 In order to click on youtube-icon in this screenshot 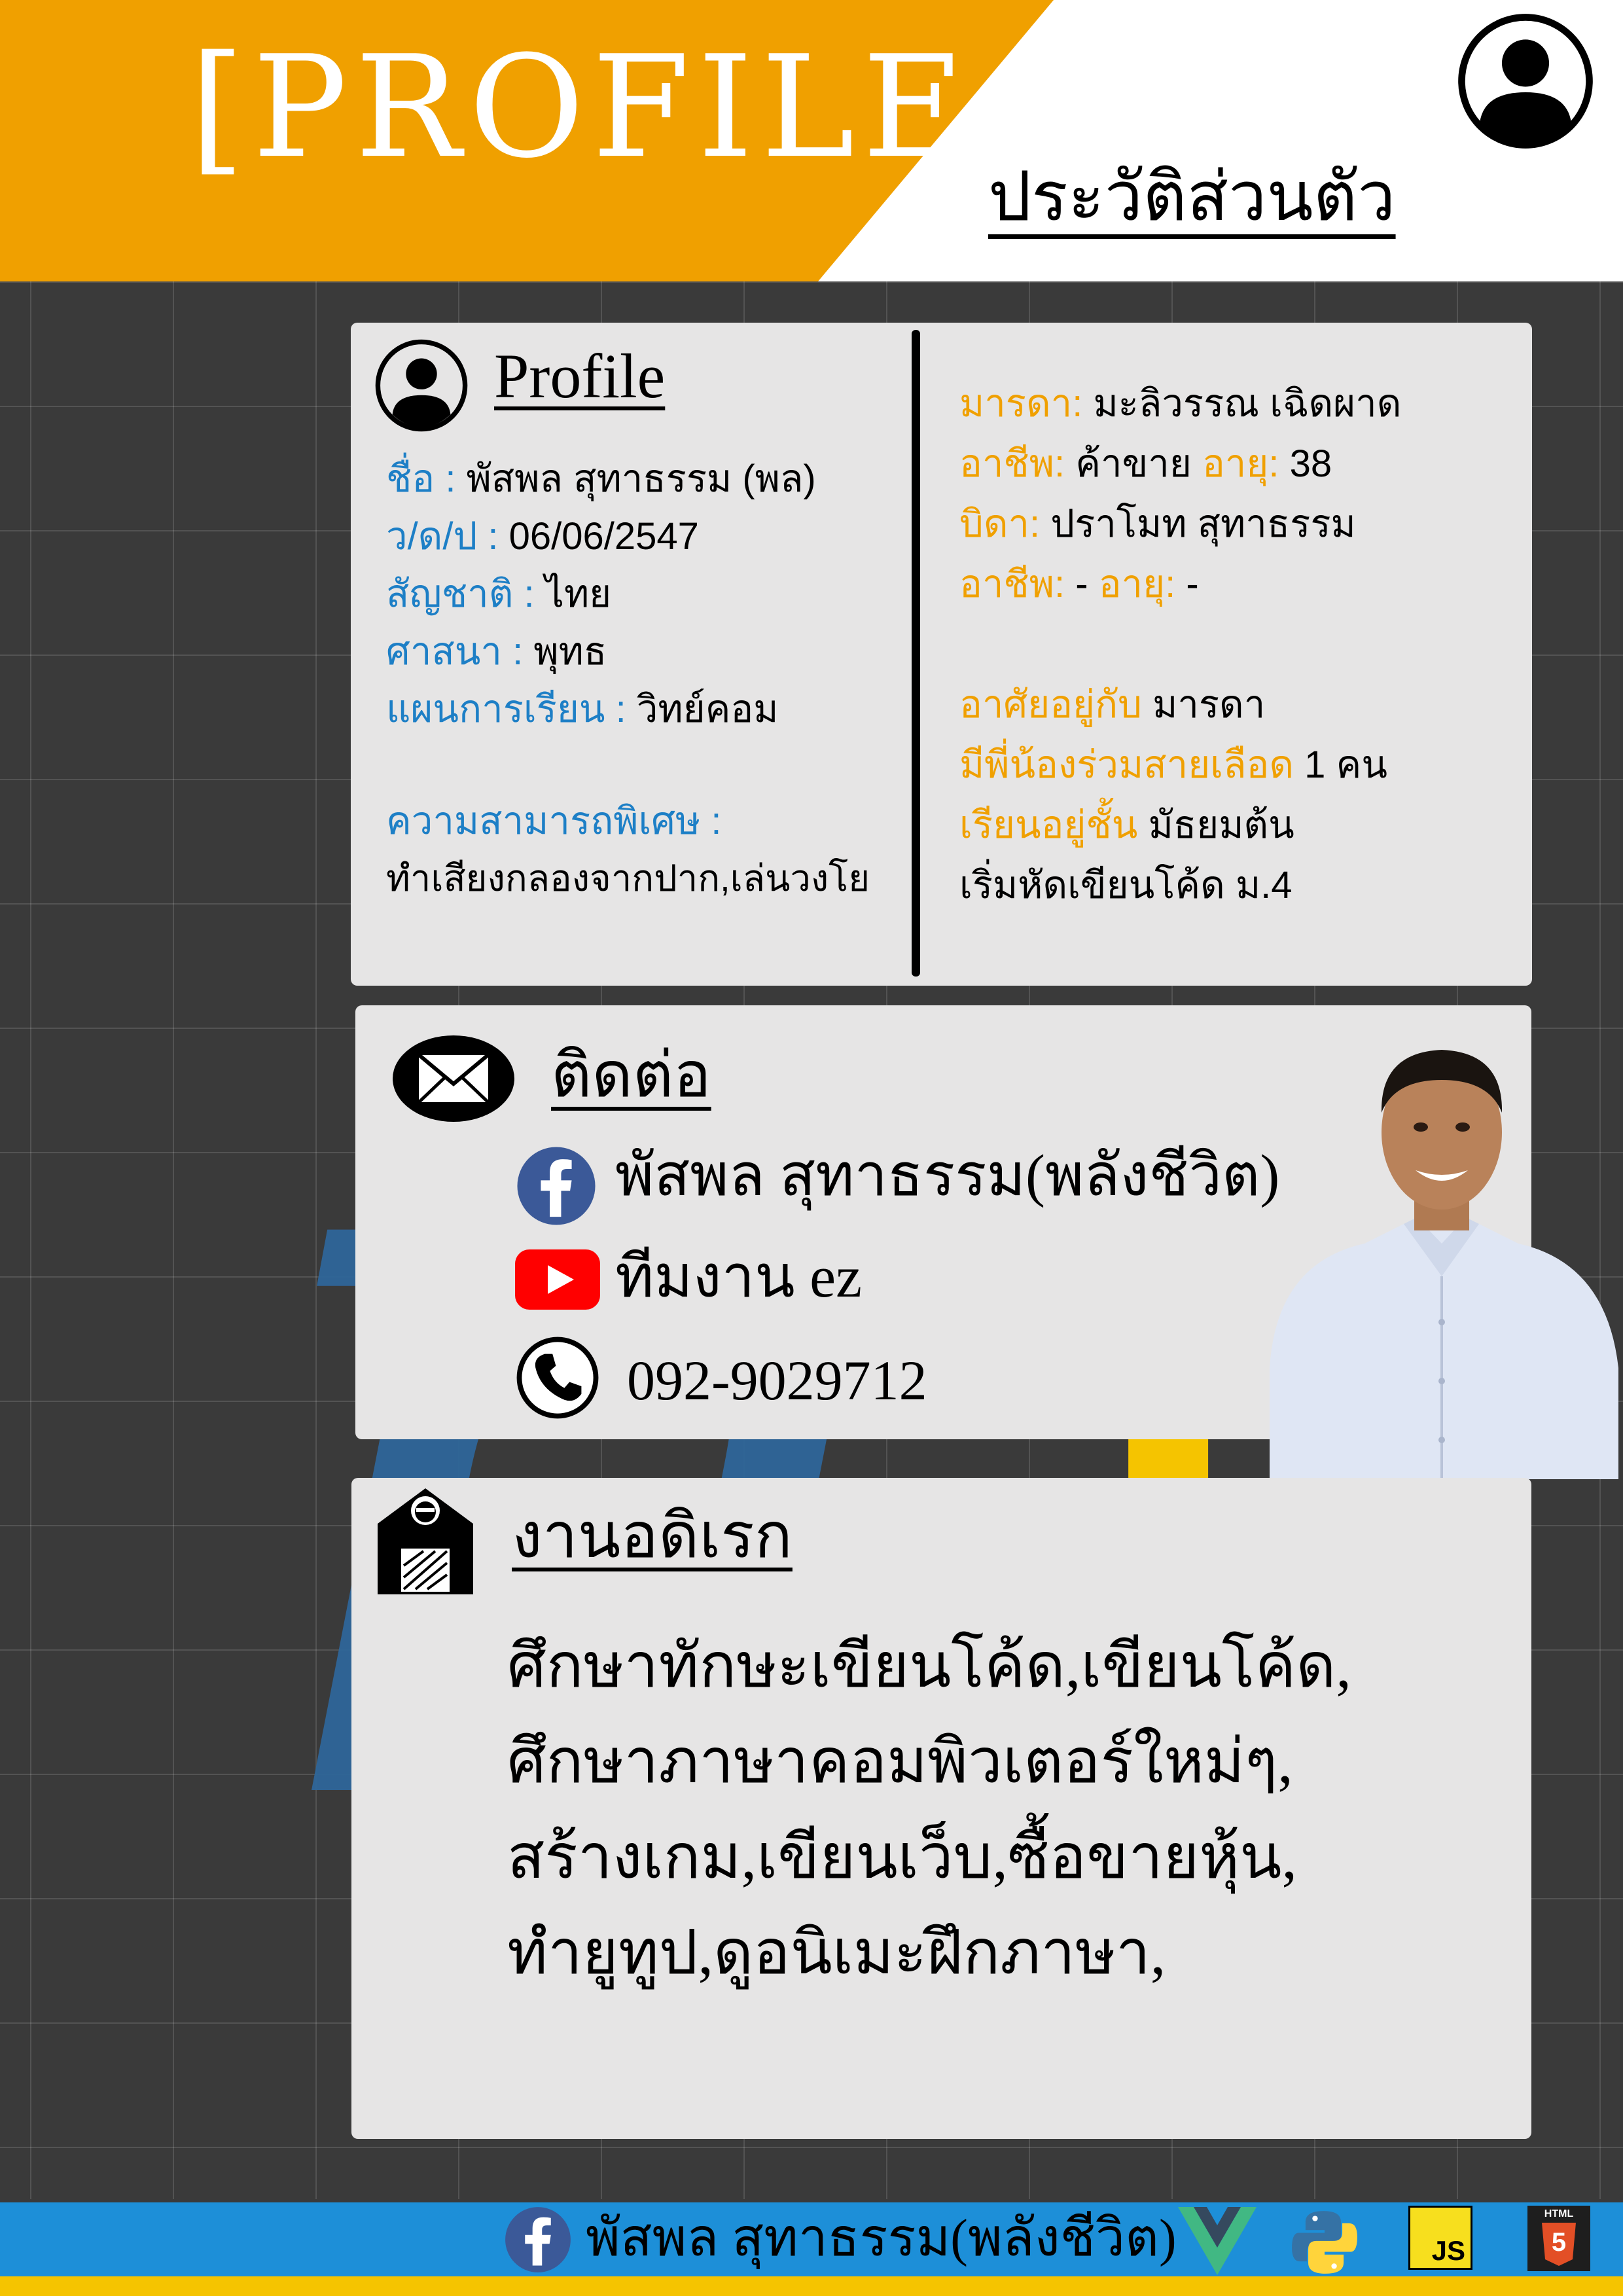, I will do `click(557, 1279)`.